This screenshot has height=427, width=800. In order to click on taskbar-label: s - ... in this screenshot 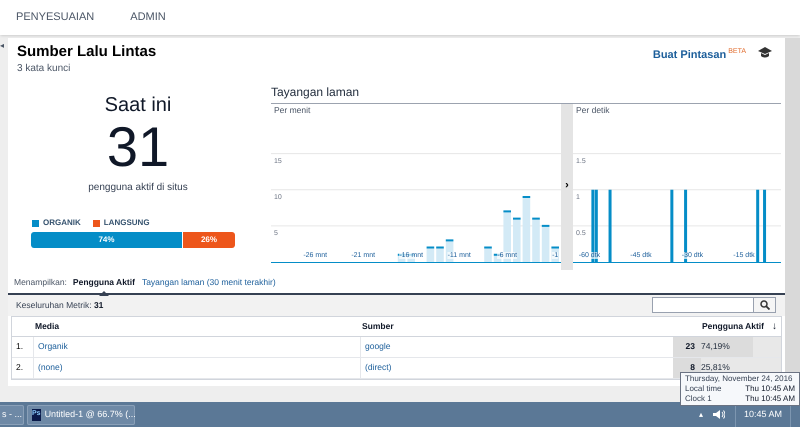, I will do `click(12, 414)`.